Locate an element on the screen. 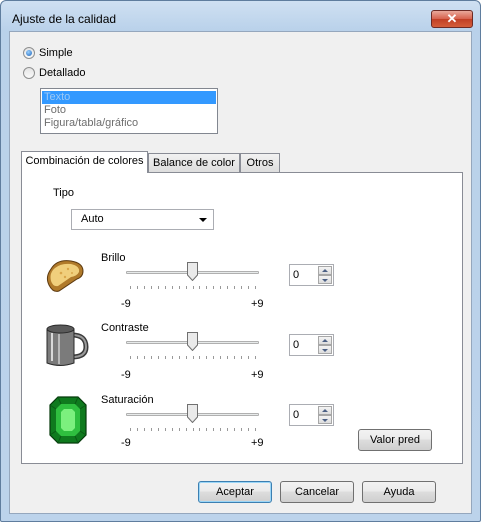 Image resolution: width=481 pixels, height=522 pixels. document-type-list: Texto Foto Figura/tabla/gráfico is located at coordinates (129, 111).